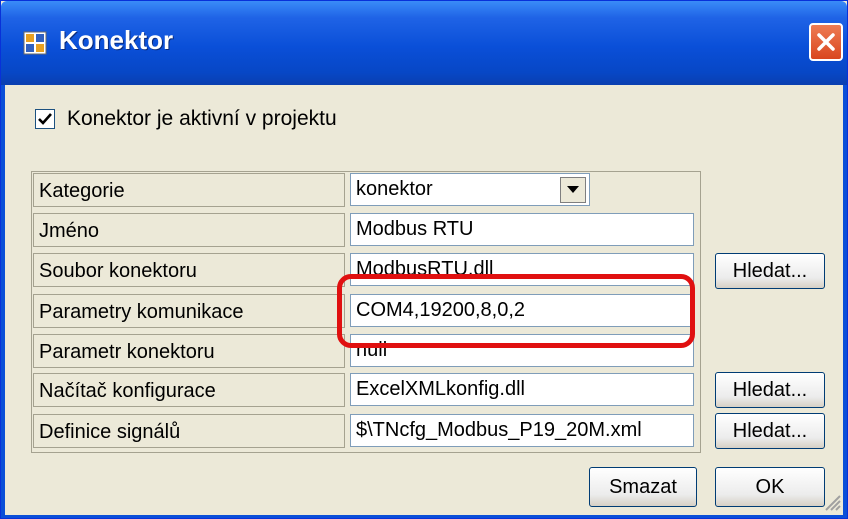 This screenshot has height=519, width=848. What do you see at coordinates (470, 189) in the screenshot?
I see `kategorie-combo: konektor` at bounding box center [470, 189].